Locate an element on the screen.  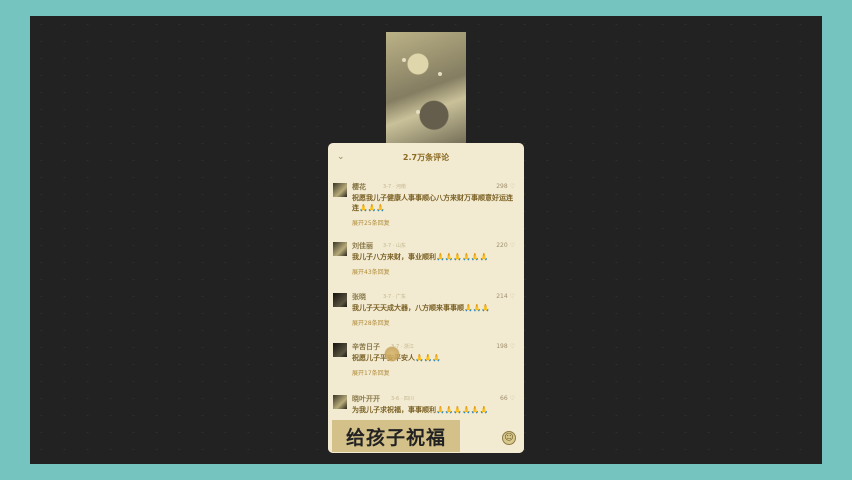
comment-text: 为我儿子求祝福，事事顺利🙏🙏🙏🙏🙏🙏 is located at coordinates (420, 410).